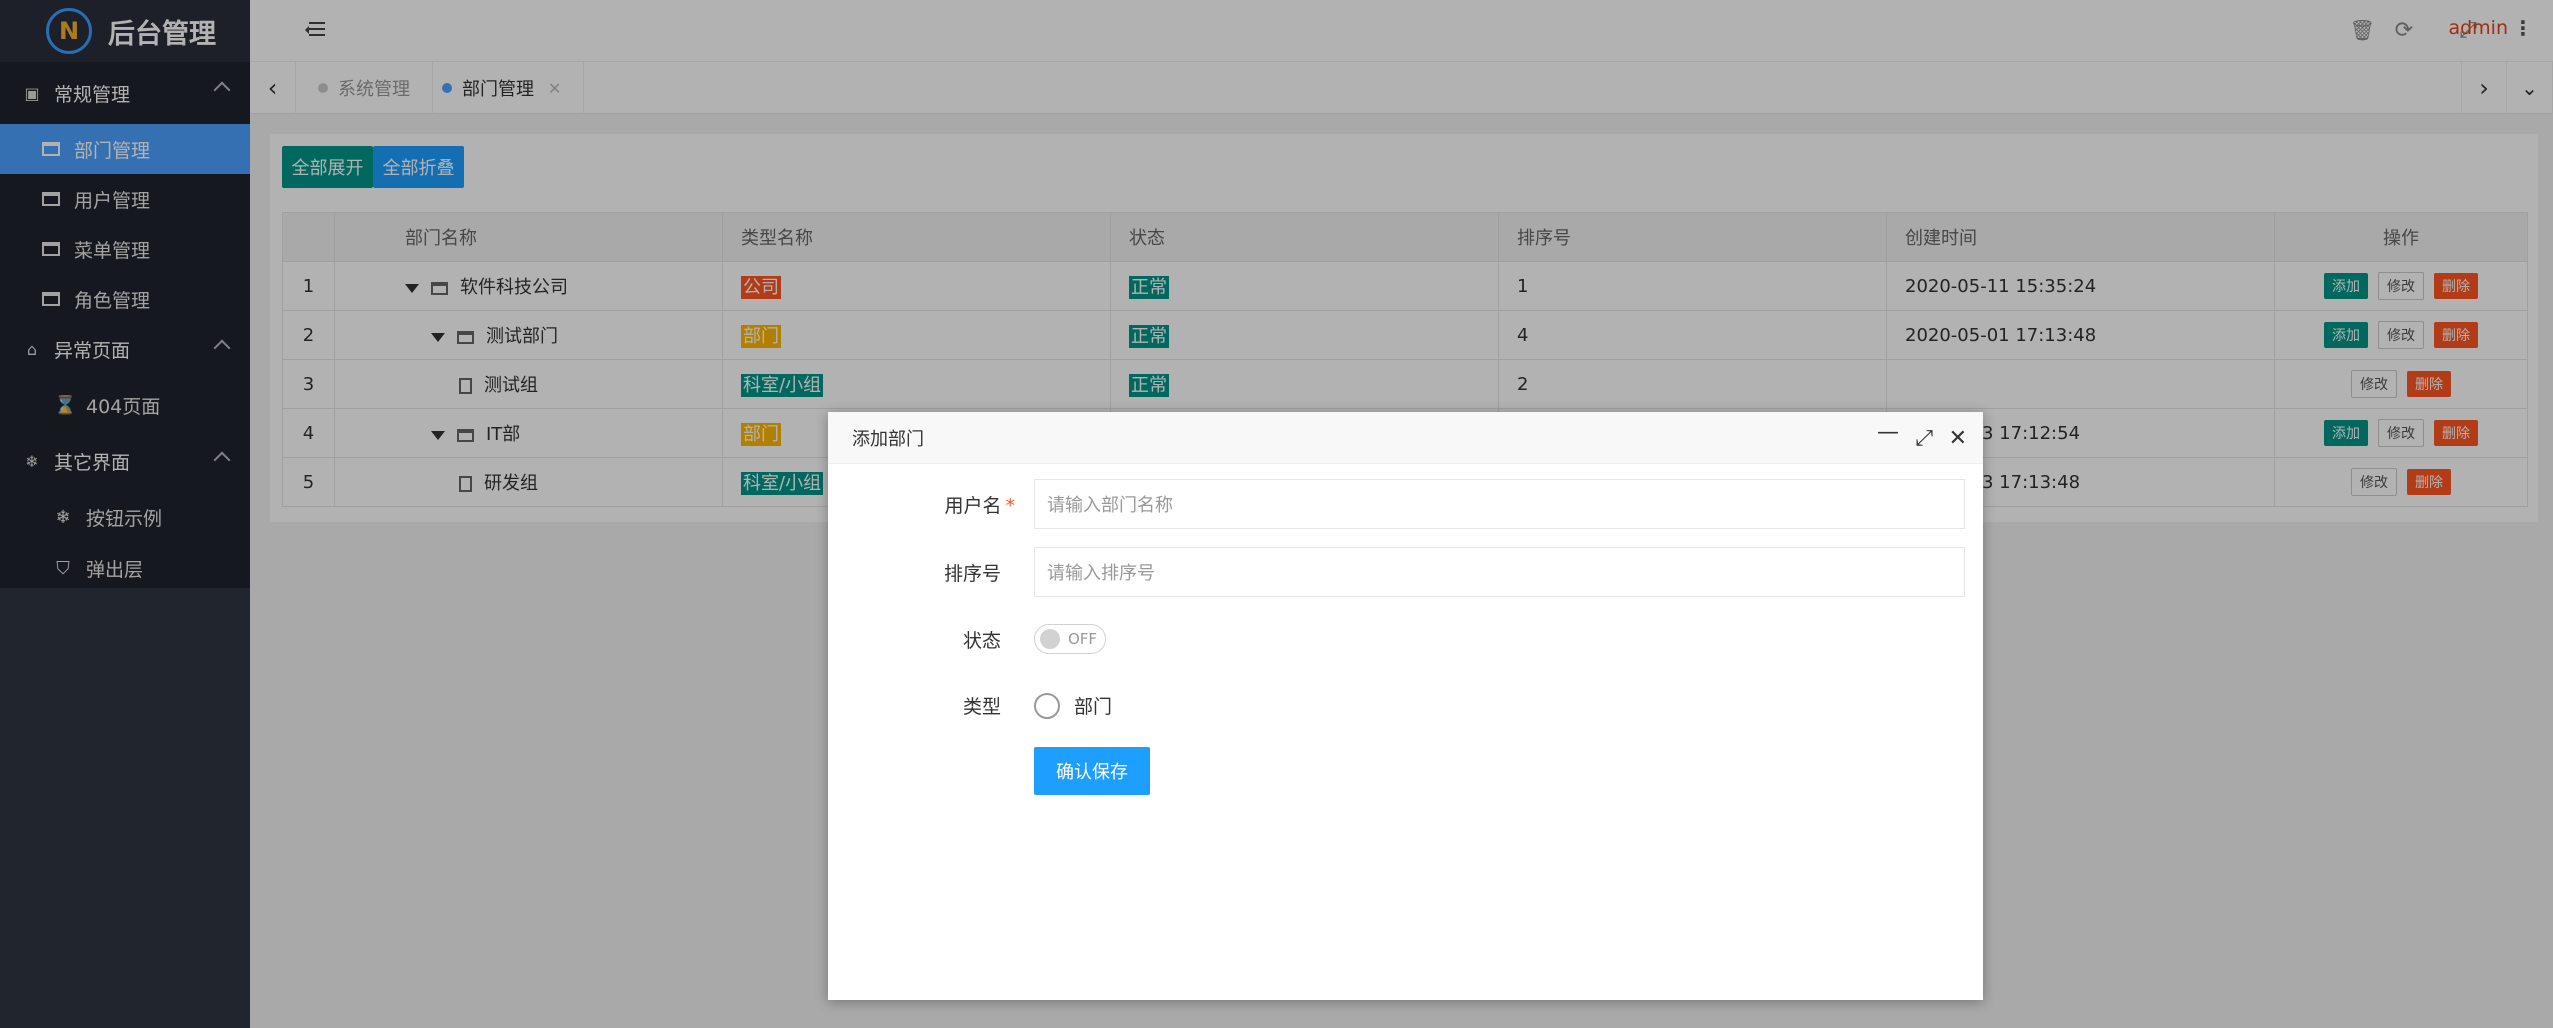  What do you see at coordinates (1888, 432) in the screenshot?
I see `minimize-icon: —` at bounding box center [1888, 432].